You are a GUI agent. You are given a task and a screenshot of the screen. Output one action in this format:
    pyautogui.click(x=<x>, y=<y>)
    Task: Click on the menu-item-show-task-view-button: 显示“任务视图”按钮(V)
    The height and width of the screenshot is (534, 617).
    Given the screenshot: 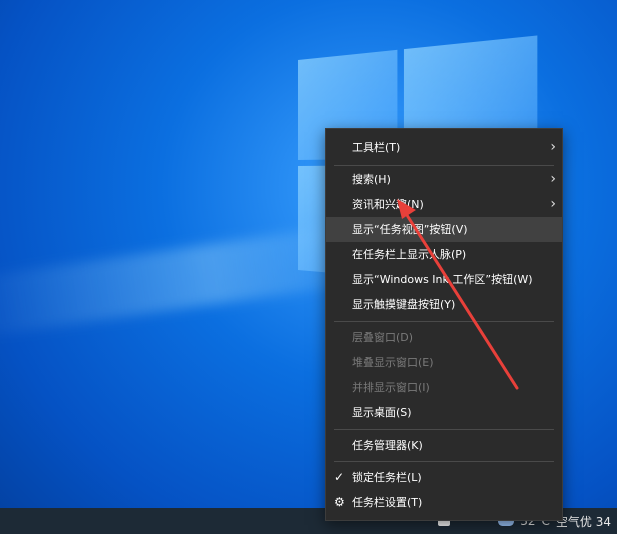 What is the action you would take?
    pyautogui.click(x=444, y=229)
    